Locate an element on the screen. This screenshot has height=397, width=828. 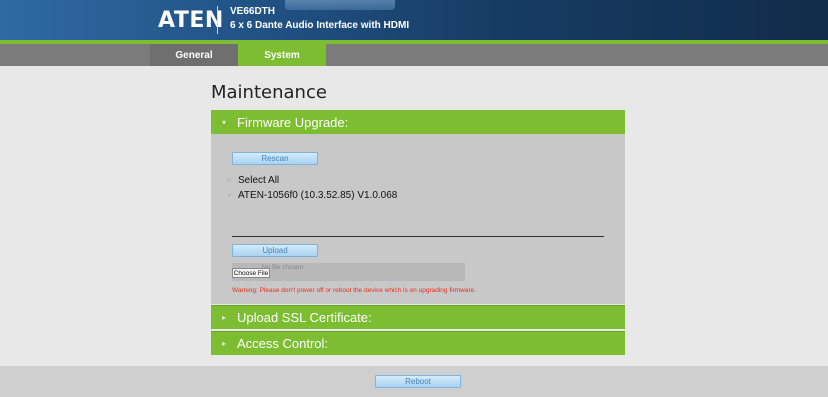
upload-ssl-title: Upload SSL Certificate: is located at coordinates (304, 317).